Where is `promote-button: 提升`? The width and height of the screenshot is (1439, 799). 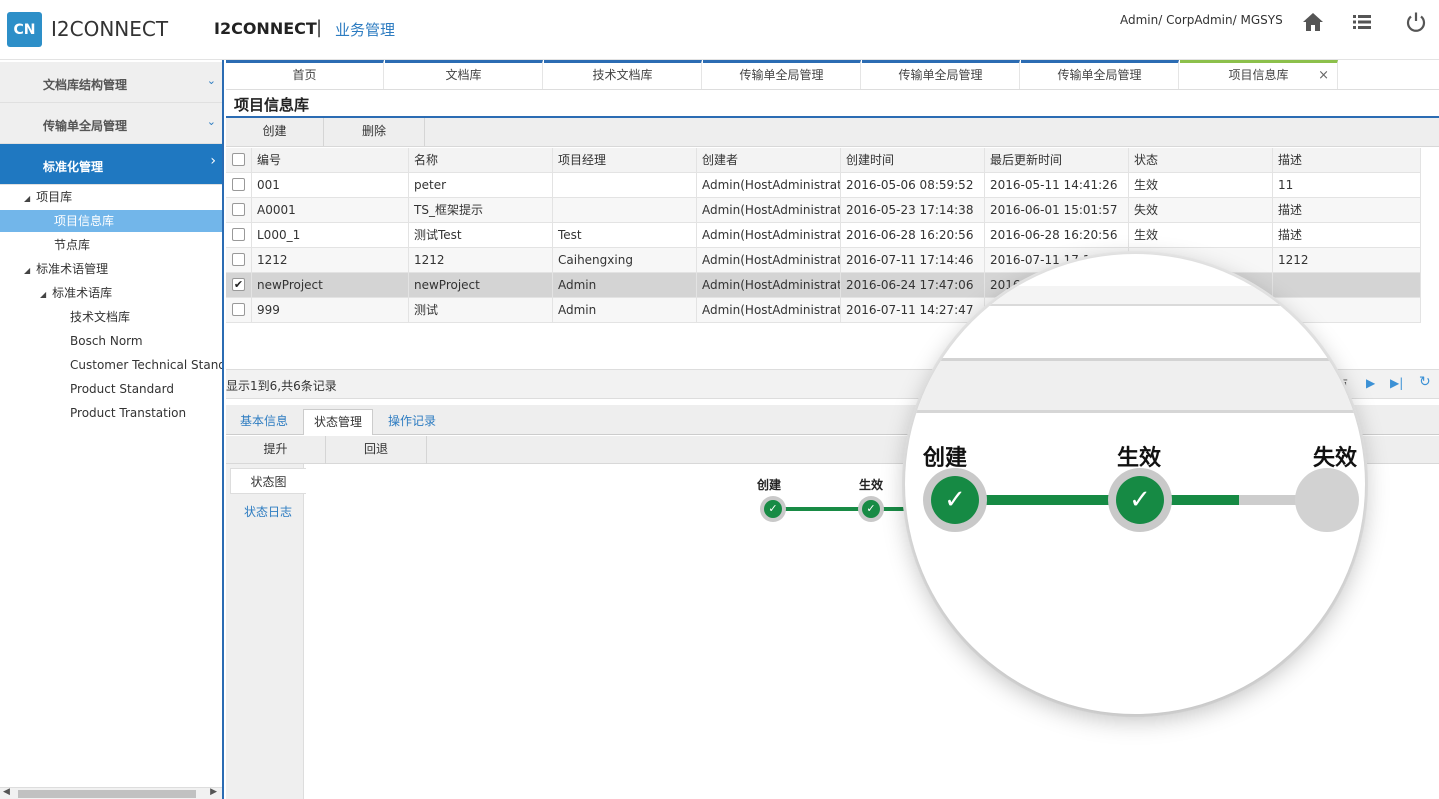
promote-button: 提升 is located at coordinates (276, 450).